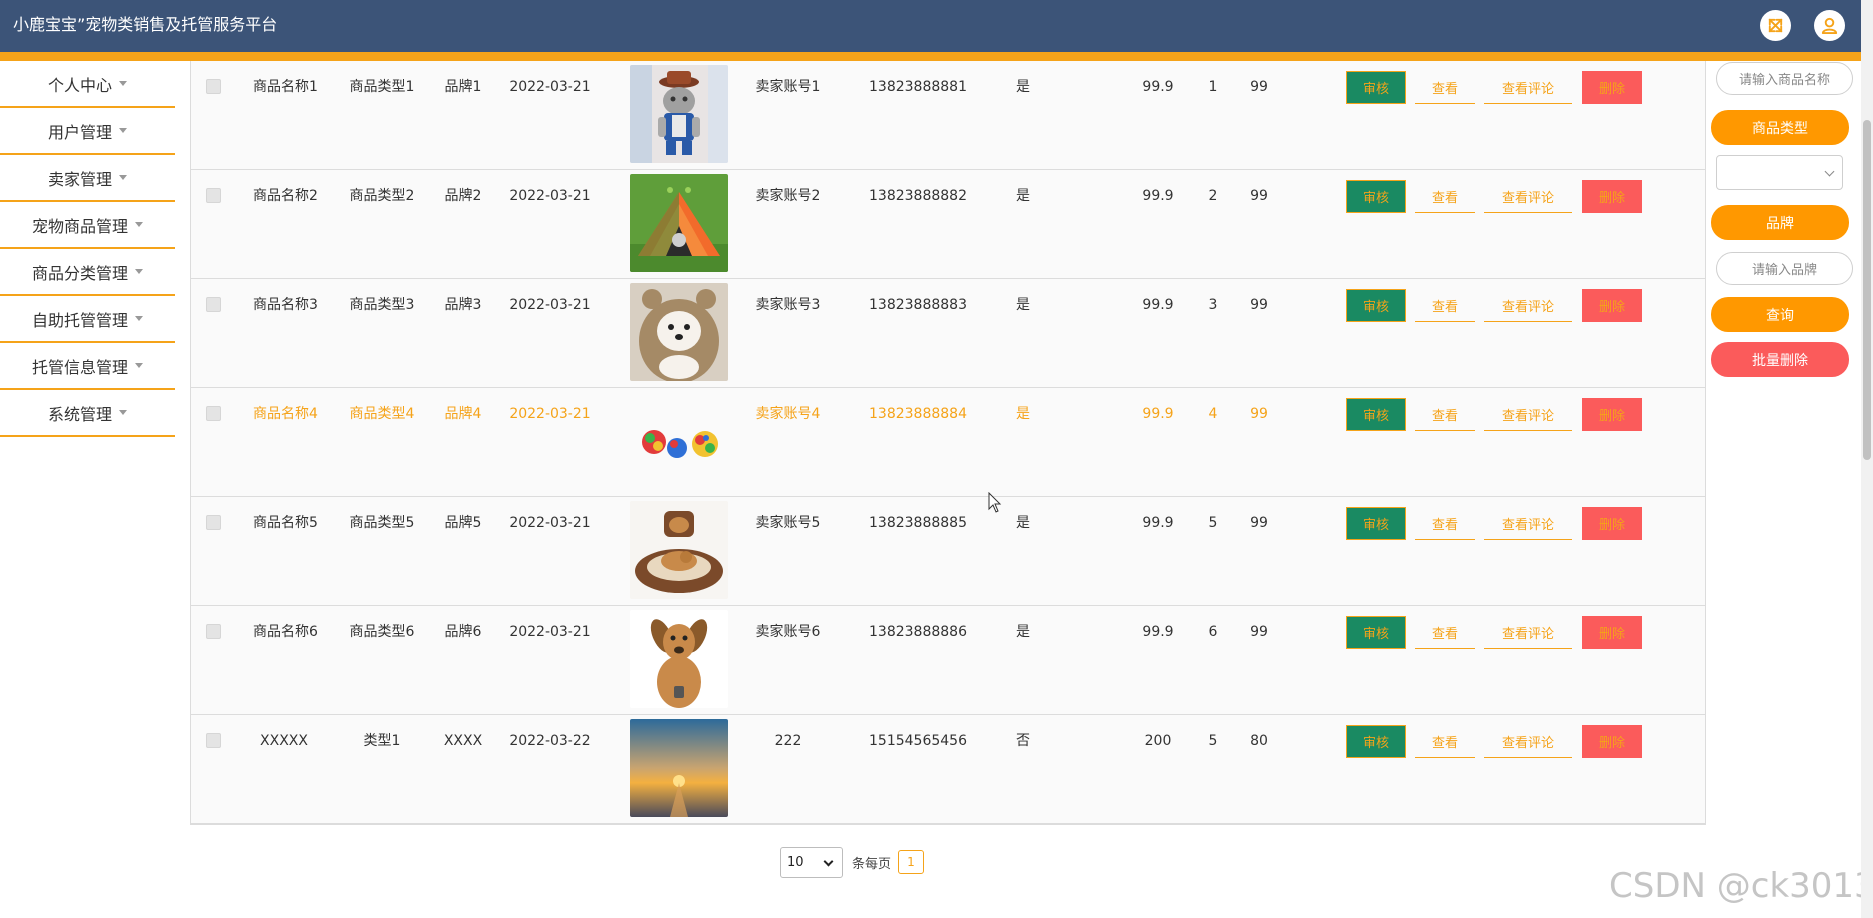  I want to click on sidebar-item-category-management: 商品分类管理, so click(87, 272).